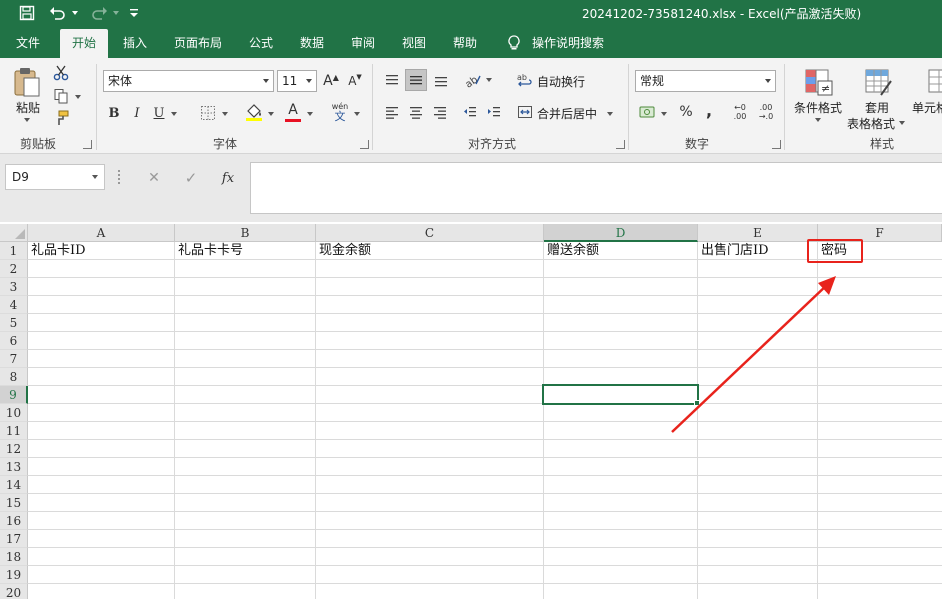 Image resolution: width=942 pixels, height=599 pixels. Describe the element at coordinates (27, 120) in the screenshot. I see `paste-dropdown-icon` at that location.